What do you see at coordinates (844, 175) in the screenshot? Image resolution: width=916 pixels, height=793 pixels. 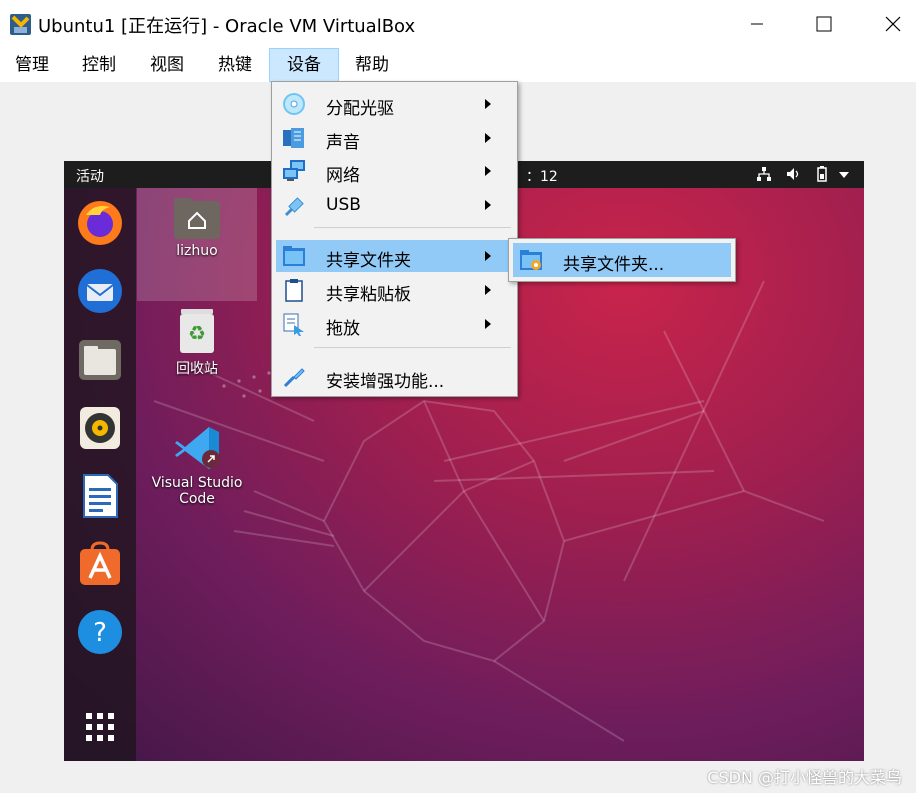 I see `system-menu-arrow-icon` at bounding box center [844, 175].